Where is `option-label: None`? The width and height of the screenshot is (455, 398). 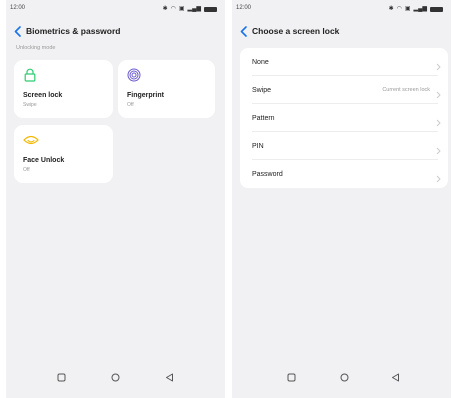
option-label: None is located at coordinates (260, 62).